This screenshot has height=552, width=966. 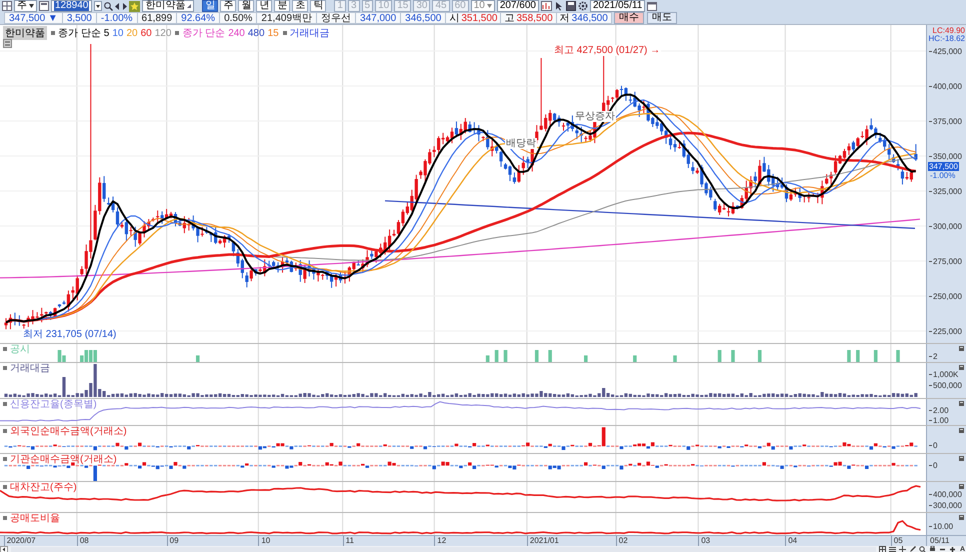 I want to click on period-tab: 월, so click(x=246, y=6).